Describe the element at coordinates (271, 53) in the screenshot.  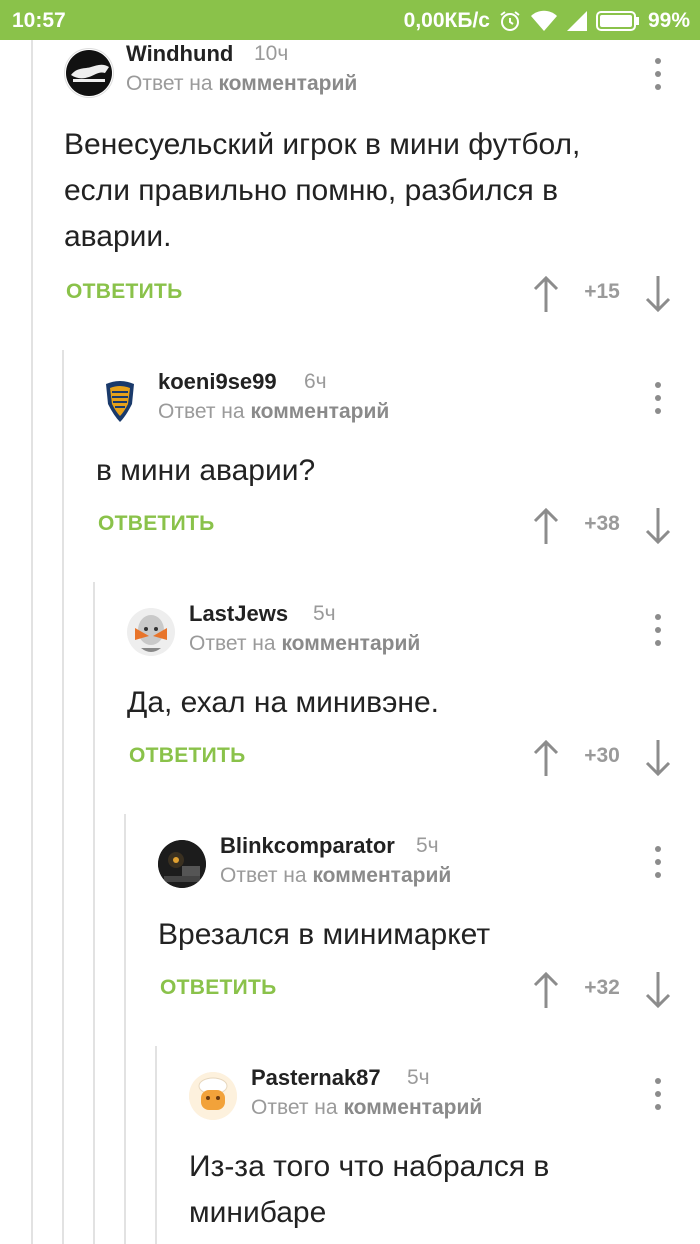
I see `comment-time: 10ч` at that location.